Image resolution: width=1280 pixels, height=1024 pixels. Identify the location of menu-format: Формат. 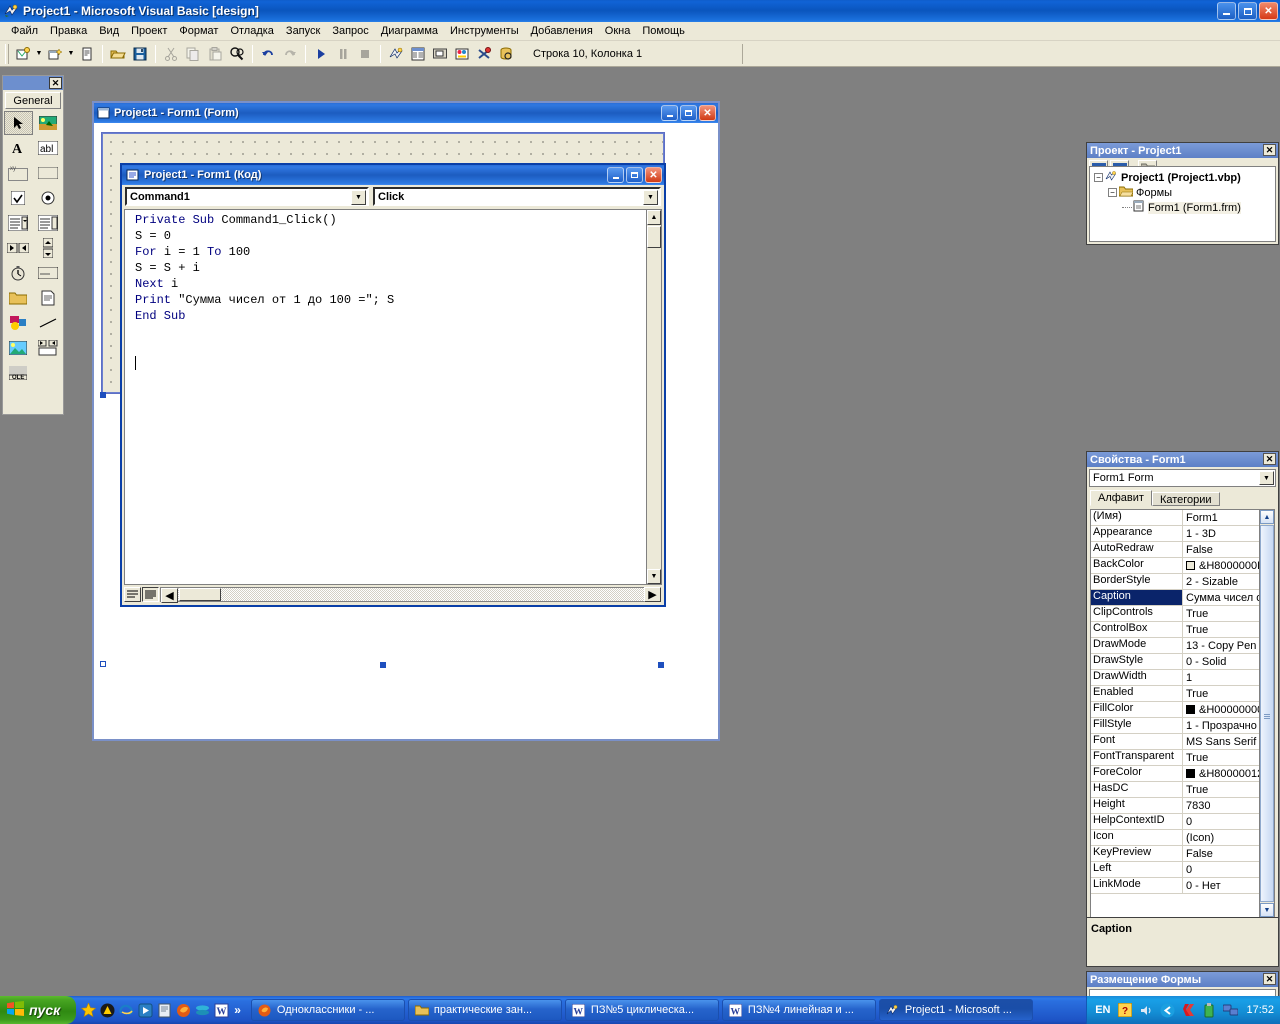
(198, 31).